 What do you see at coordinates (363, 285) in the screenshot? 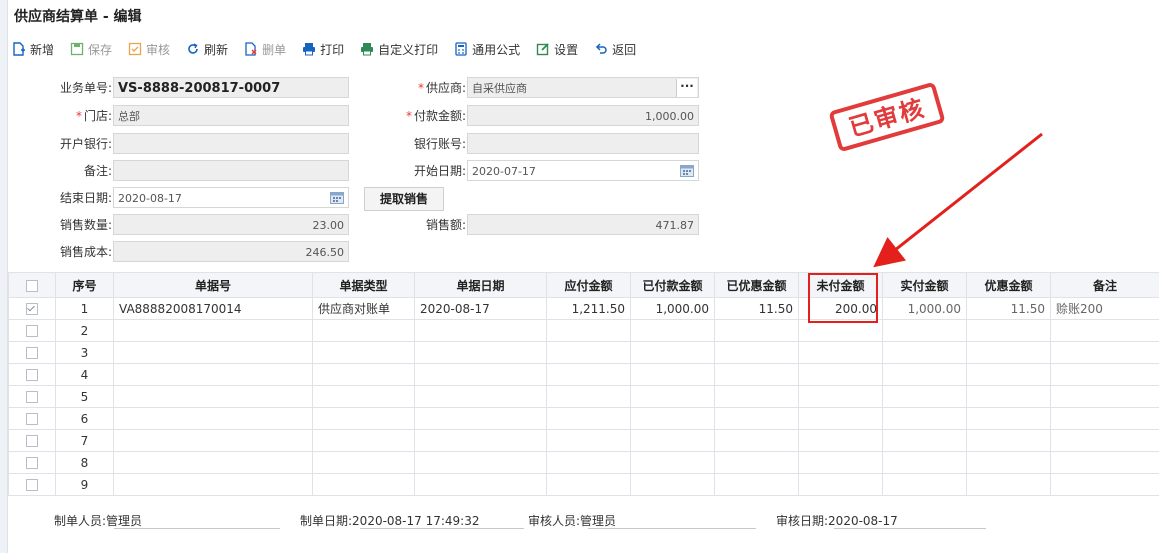
I see `column-header: 单据类型` at bounding box center [363, 285].